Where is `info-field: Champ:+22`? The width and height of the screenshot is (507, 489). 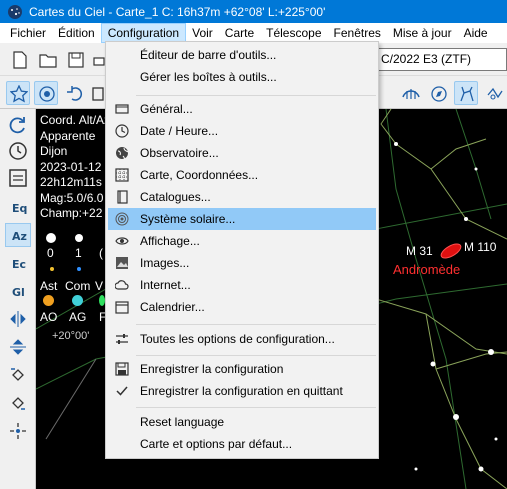 info-field: Champ:+22 is located at coordinates (71, 213).